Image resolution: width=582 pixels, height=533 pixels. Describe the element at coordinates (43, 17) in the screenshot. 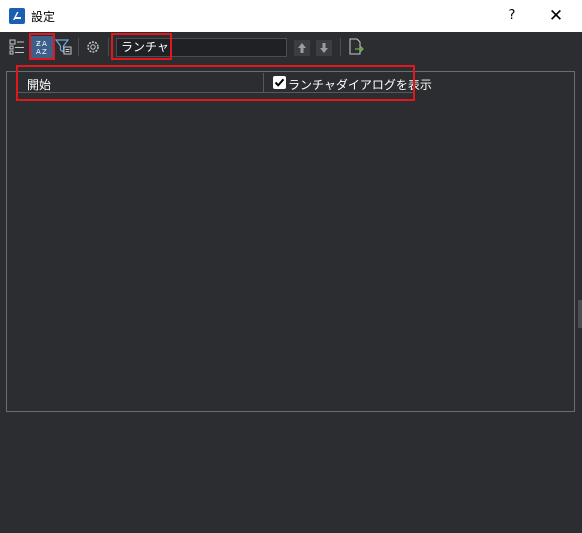

I see `window-title: 設定` at that location.